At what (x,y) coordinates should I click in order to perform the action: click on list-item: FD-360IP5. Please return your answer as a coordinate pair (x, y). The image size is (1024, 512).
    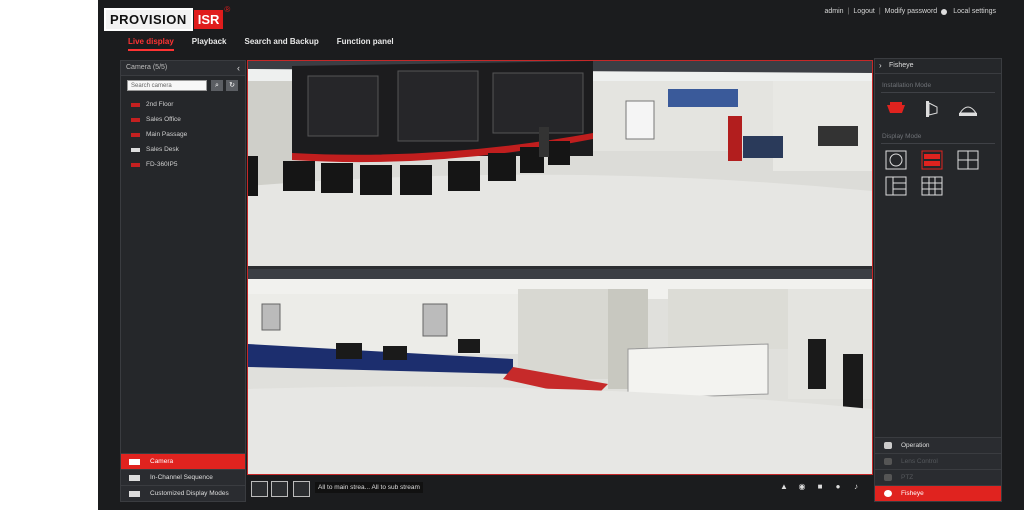
    Looking at the image, I should click on (159, 164).